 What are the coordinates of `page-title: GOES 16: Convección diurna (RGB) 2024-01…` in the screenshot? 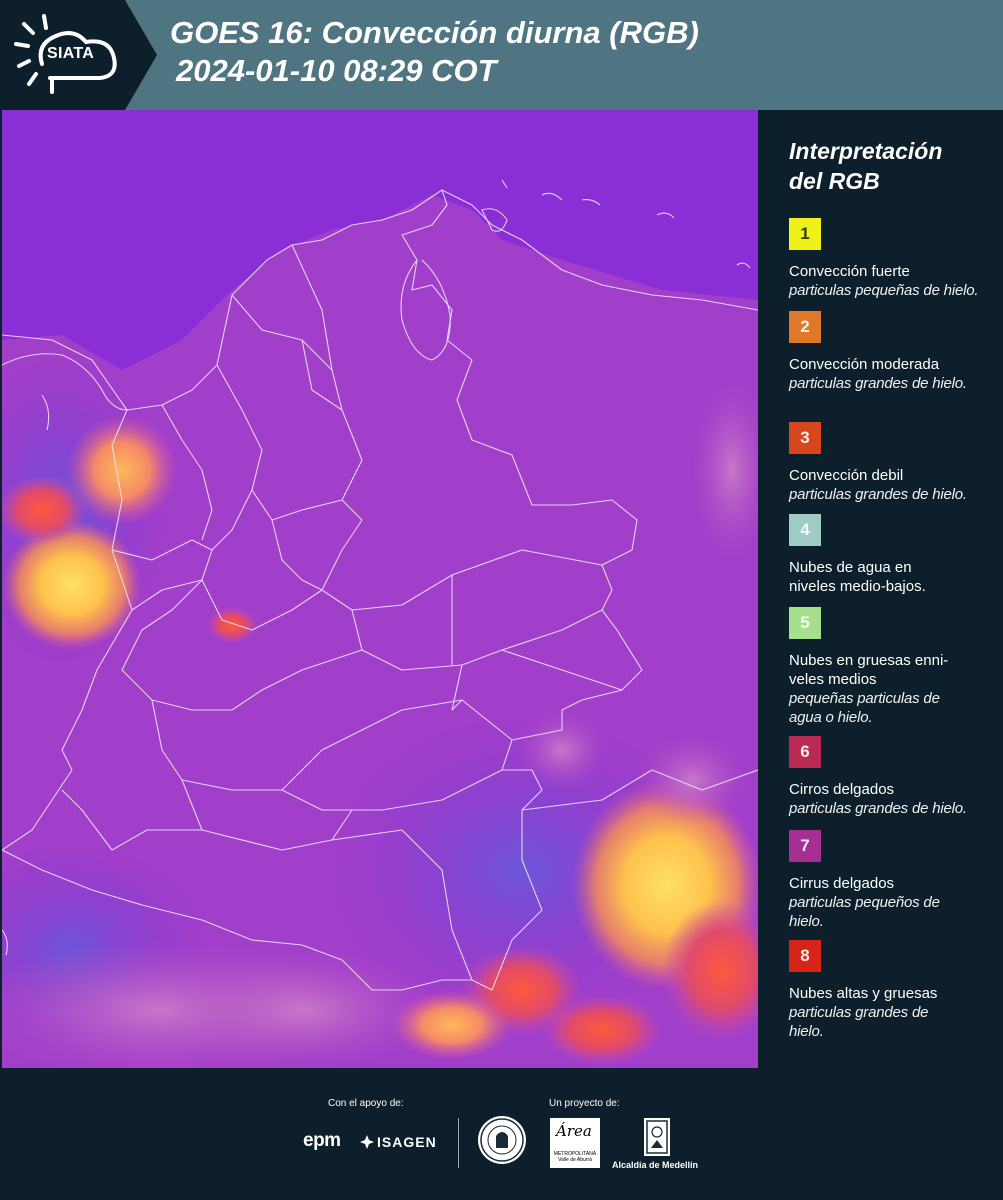 It's located at (434, 52).